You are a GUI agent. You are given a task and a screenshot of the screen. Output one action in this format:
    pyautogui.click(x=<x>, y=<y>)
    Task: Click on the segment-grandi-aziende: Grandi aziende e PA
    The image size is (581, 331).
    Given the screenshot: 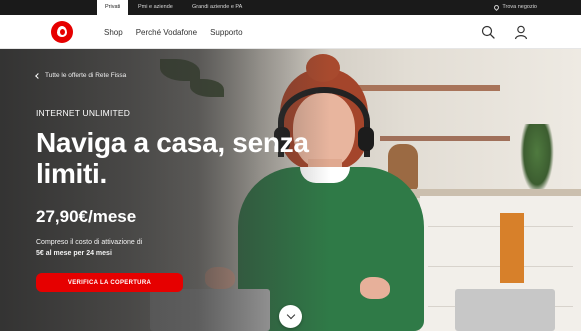 What is the action you would take?
    pyautogui.click(x=217, y=7)
    